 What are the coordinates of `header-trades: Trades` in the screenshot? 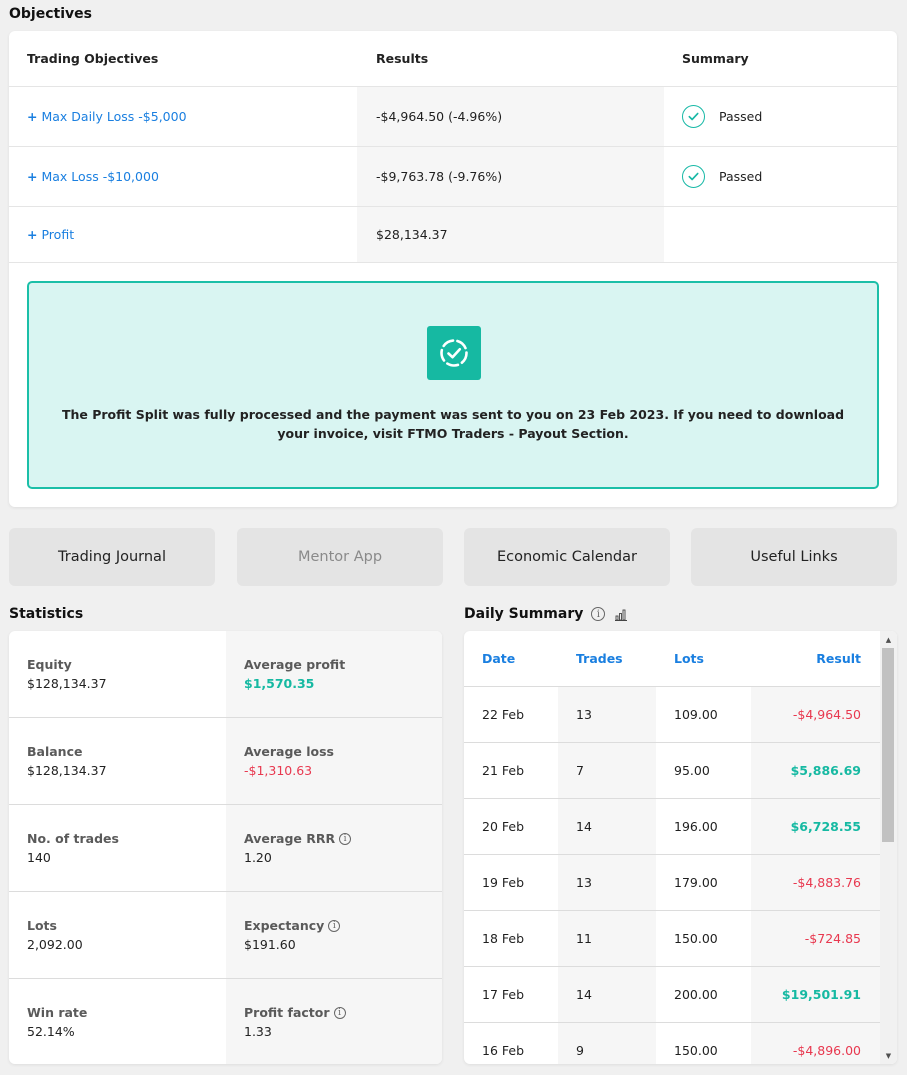 It's located at (607, 658).